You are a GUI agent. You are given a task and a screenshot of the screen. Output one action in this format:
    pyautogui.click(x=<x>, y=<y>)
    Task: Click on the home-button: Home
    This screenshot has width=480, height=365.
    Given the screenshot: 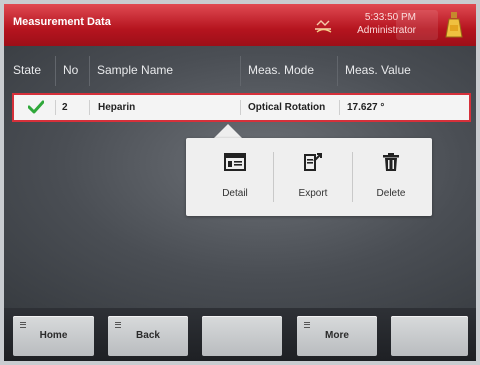 What is the action you would take?
    pyautogui.click(x=53, y=336)
    